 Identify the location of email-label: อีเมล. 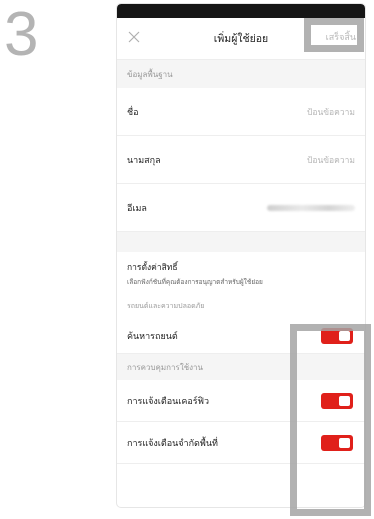
(137, 208).